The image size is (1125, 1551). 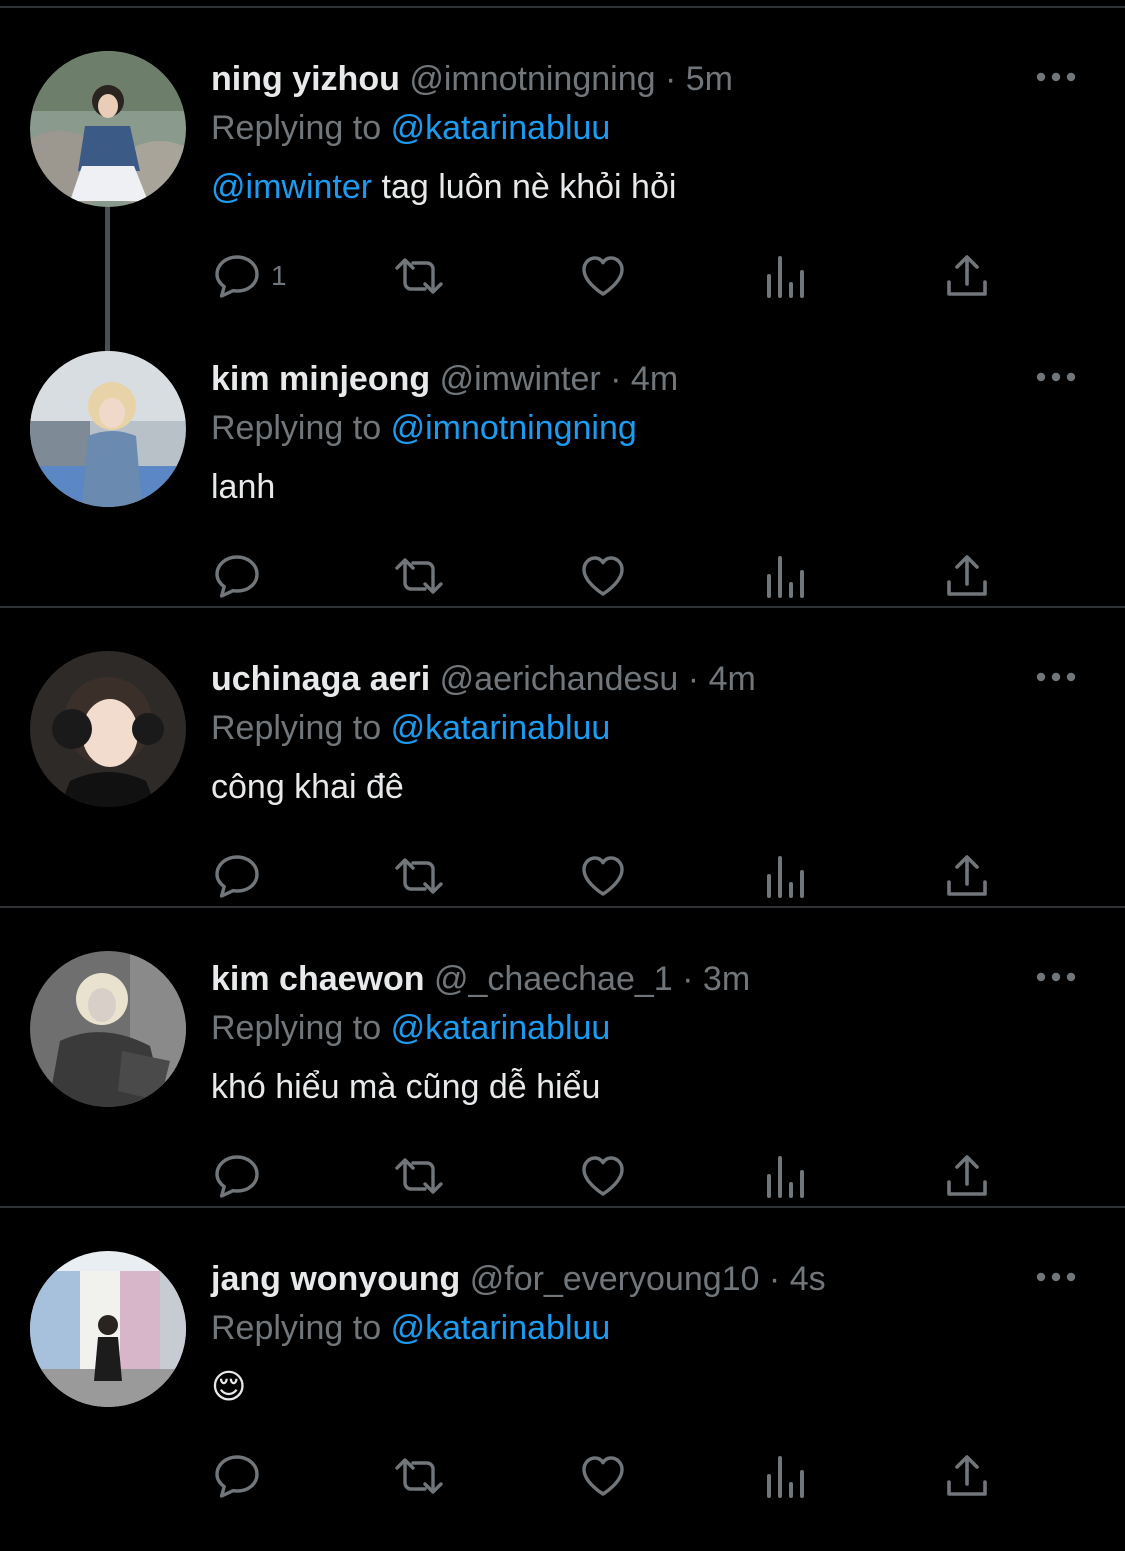 What do you see at coordinates (559, 679) in the screenshot?
I see `user-handle: @aerichandesu` at bounding box center [559, 679].